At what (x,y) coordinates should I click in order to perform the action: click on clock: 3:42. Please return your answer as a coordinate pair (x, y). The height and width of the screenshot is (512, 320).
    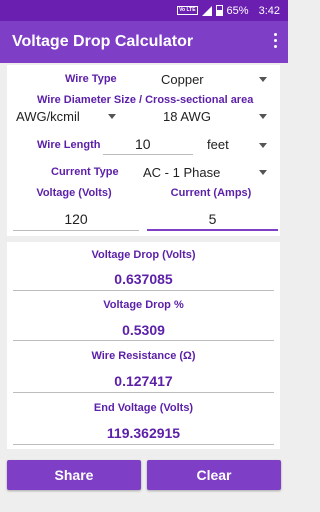
    Looking at the image, I should click on (269, 10).